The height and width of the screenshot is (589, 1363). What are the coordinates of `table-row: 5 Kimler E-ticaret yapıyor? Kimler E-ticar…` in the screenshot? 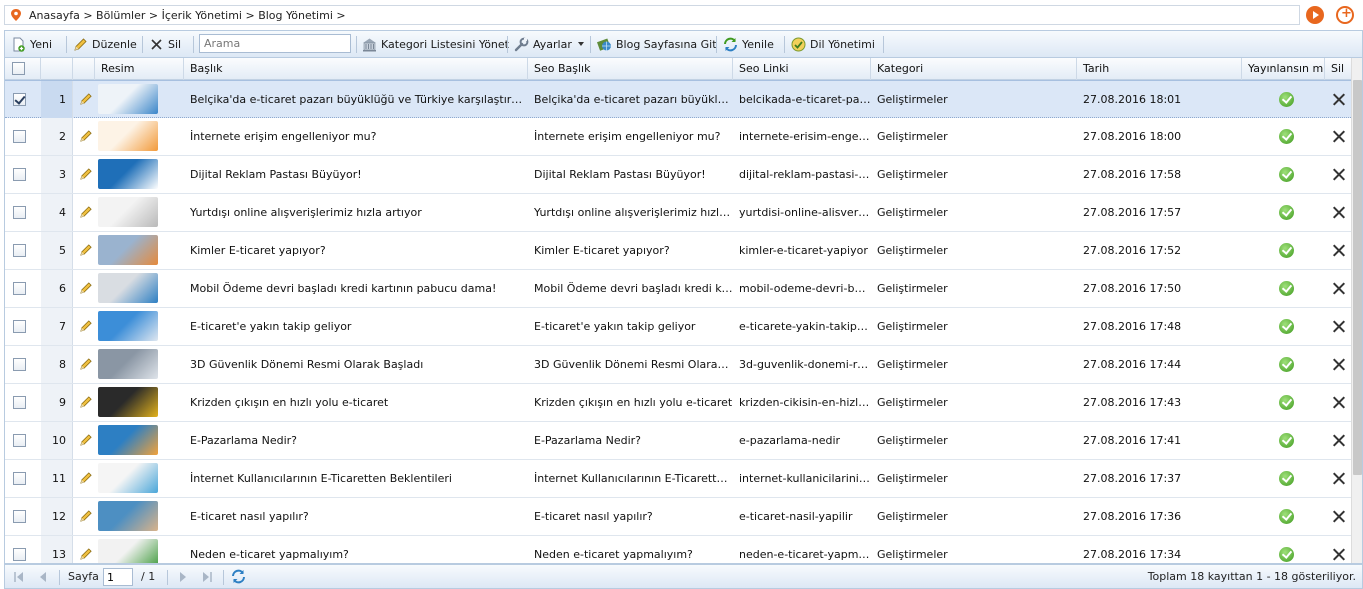 It's located at (678, 251).